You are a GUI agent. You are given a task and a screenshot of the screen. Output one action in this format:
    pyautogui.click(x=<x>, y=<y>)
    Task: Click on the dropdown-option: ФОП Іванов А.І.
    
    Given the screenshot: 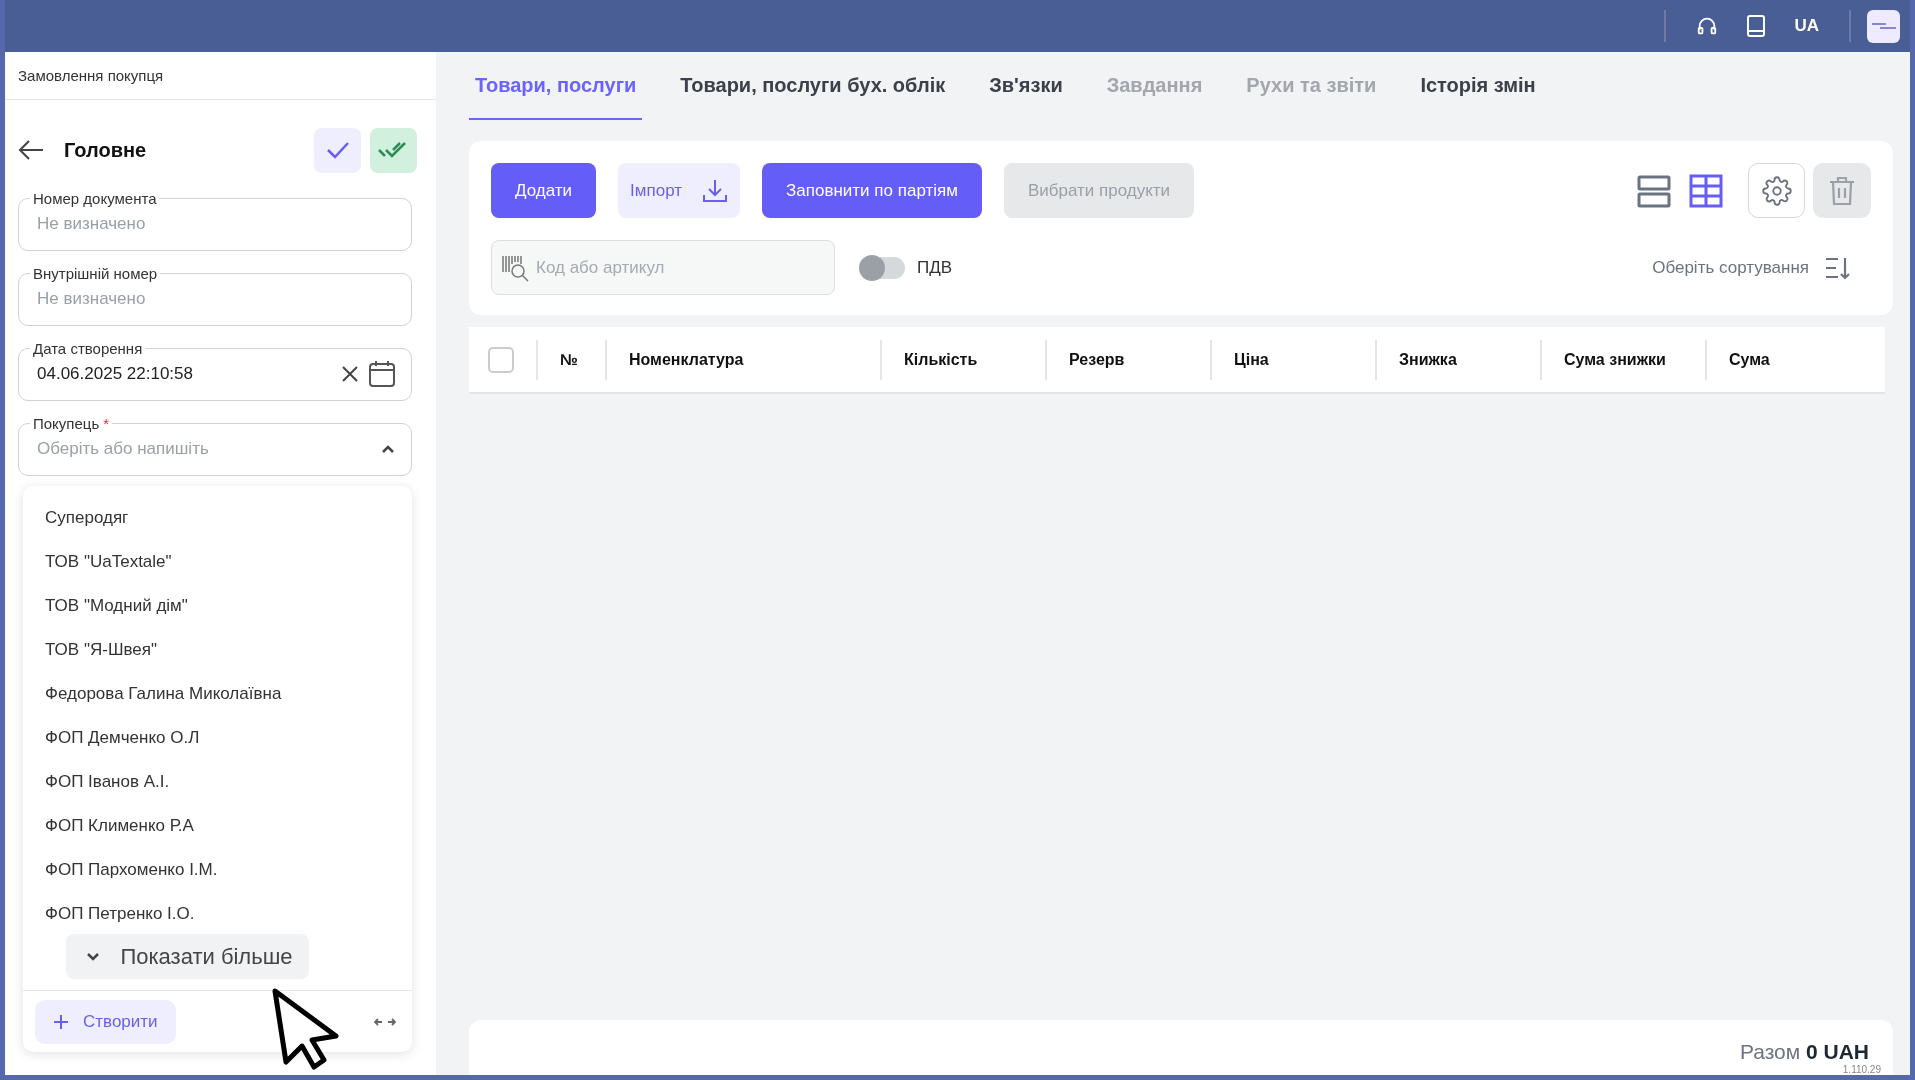 What is the action you would take?
    pyautogui.click(x=217, y=782)
    